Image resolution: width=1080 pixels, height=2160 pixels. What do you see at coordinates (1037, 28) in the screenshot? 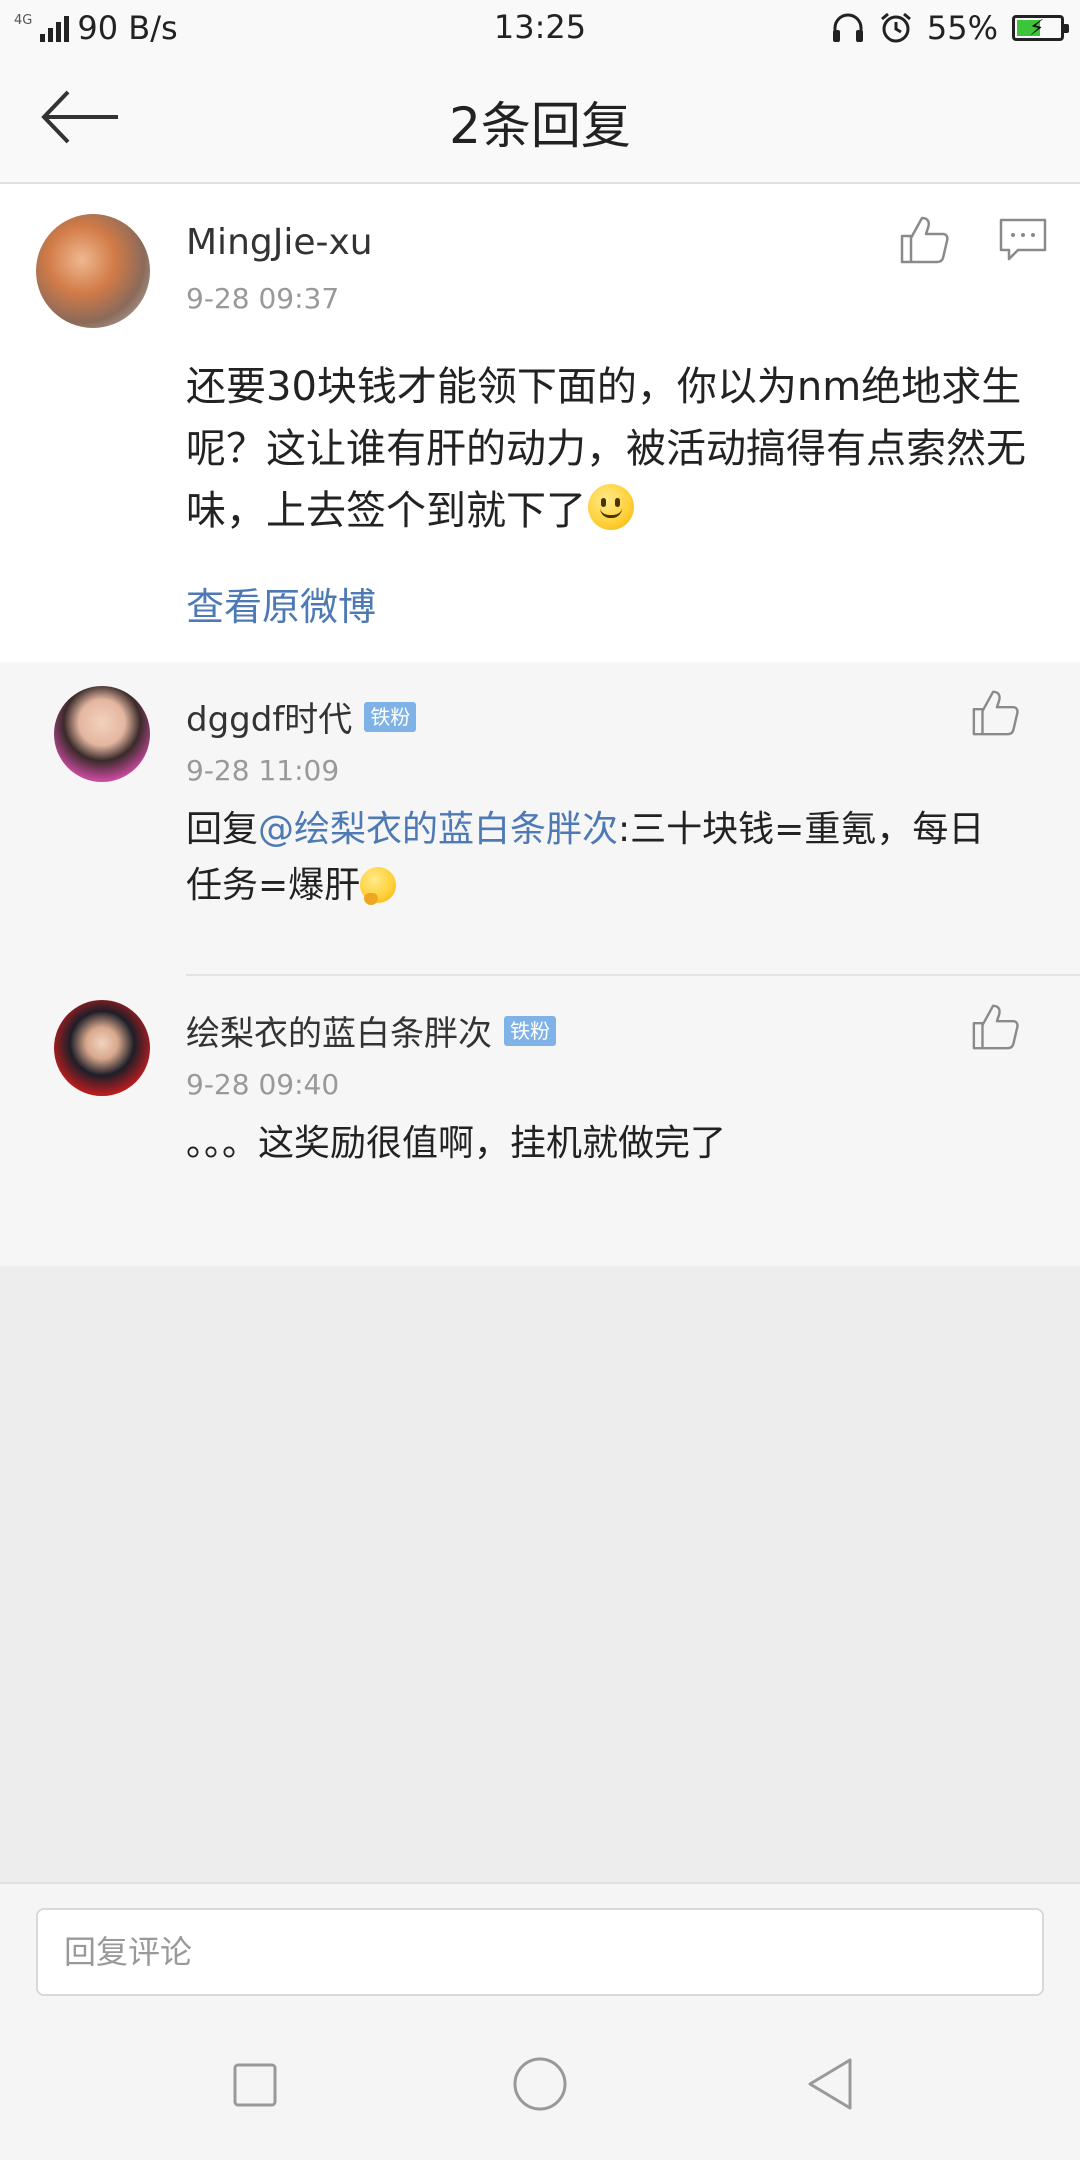
I see `charging-icon: ⚡` at bounding box center [1037, 28].